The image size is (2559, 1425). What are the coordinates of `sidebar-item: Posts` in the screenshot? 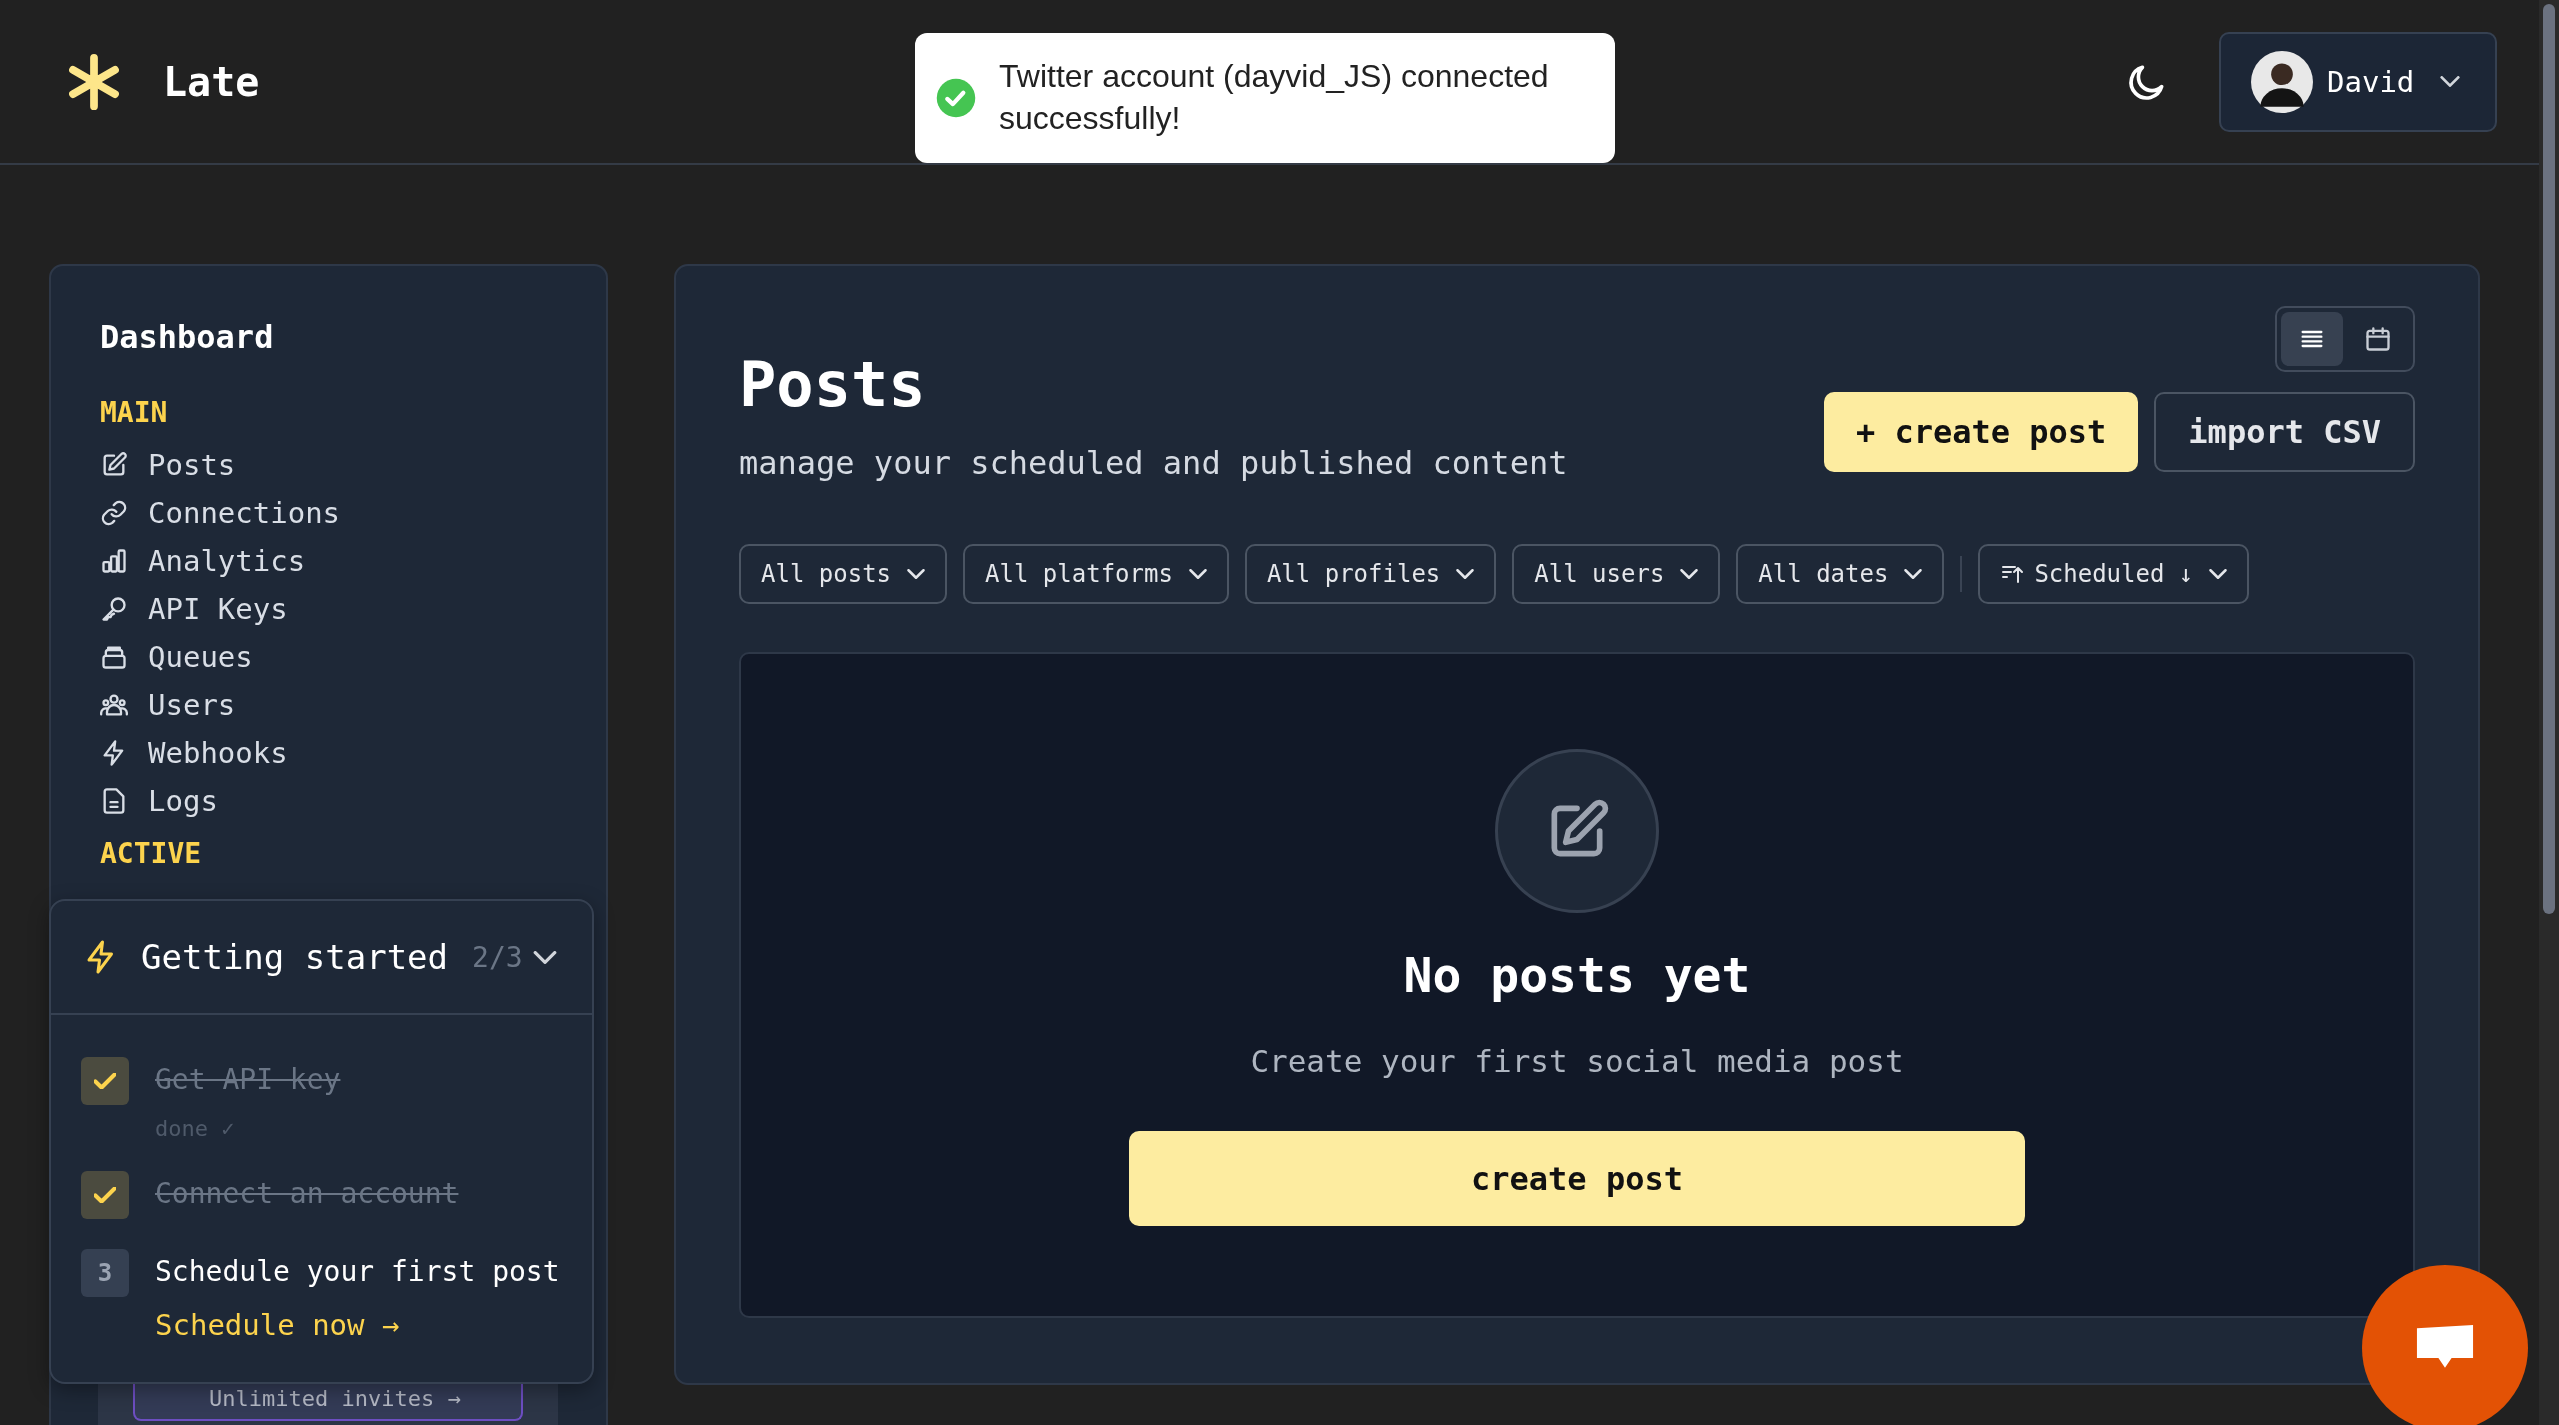 It's located at (328, 465).